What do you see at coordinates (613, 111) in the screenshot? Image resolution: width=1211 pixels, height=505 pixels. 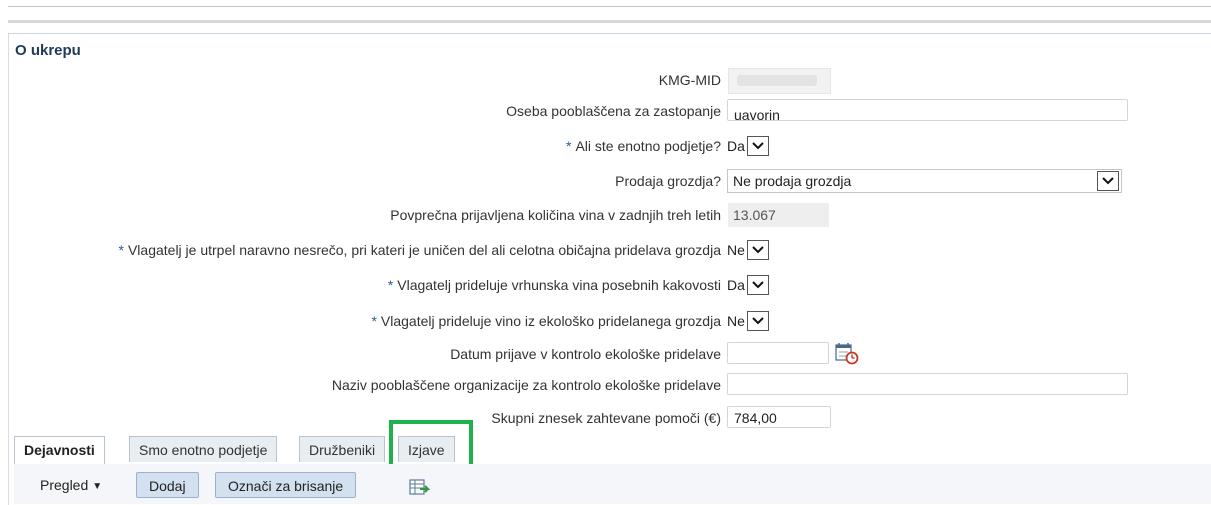 I see `oseba-label: Oseba pooblaščena za zastopanje` at bounding box center [613, 111].